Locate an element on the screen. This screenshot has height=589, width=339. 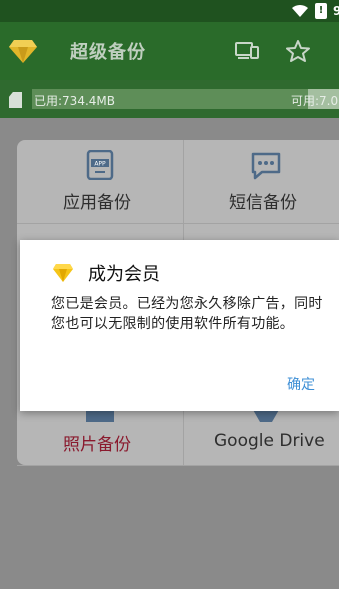
devices-icon is located at coordinates (247, 51).